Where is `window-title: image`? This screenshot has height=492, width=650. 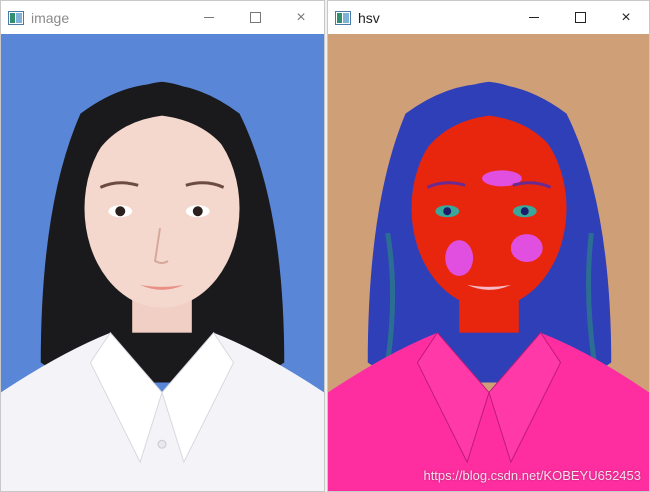
window-title: image is located at coordinates (50, 17).